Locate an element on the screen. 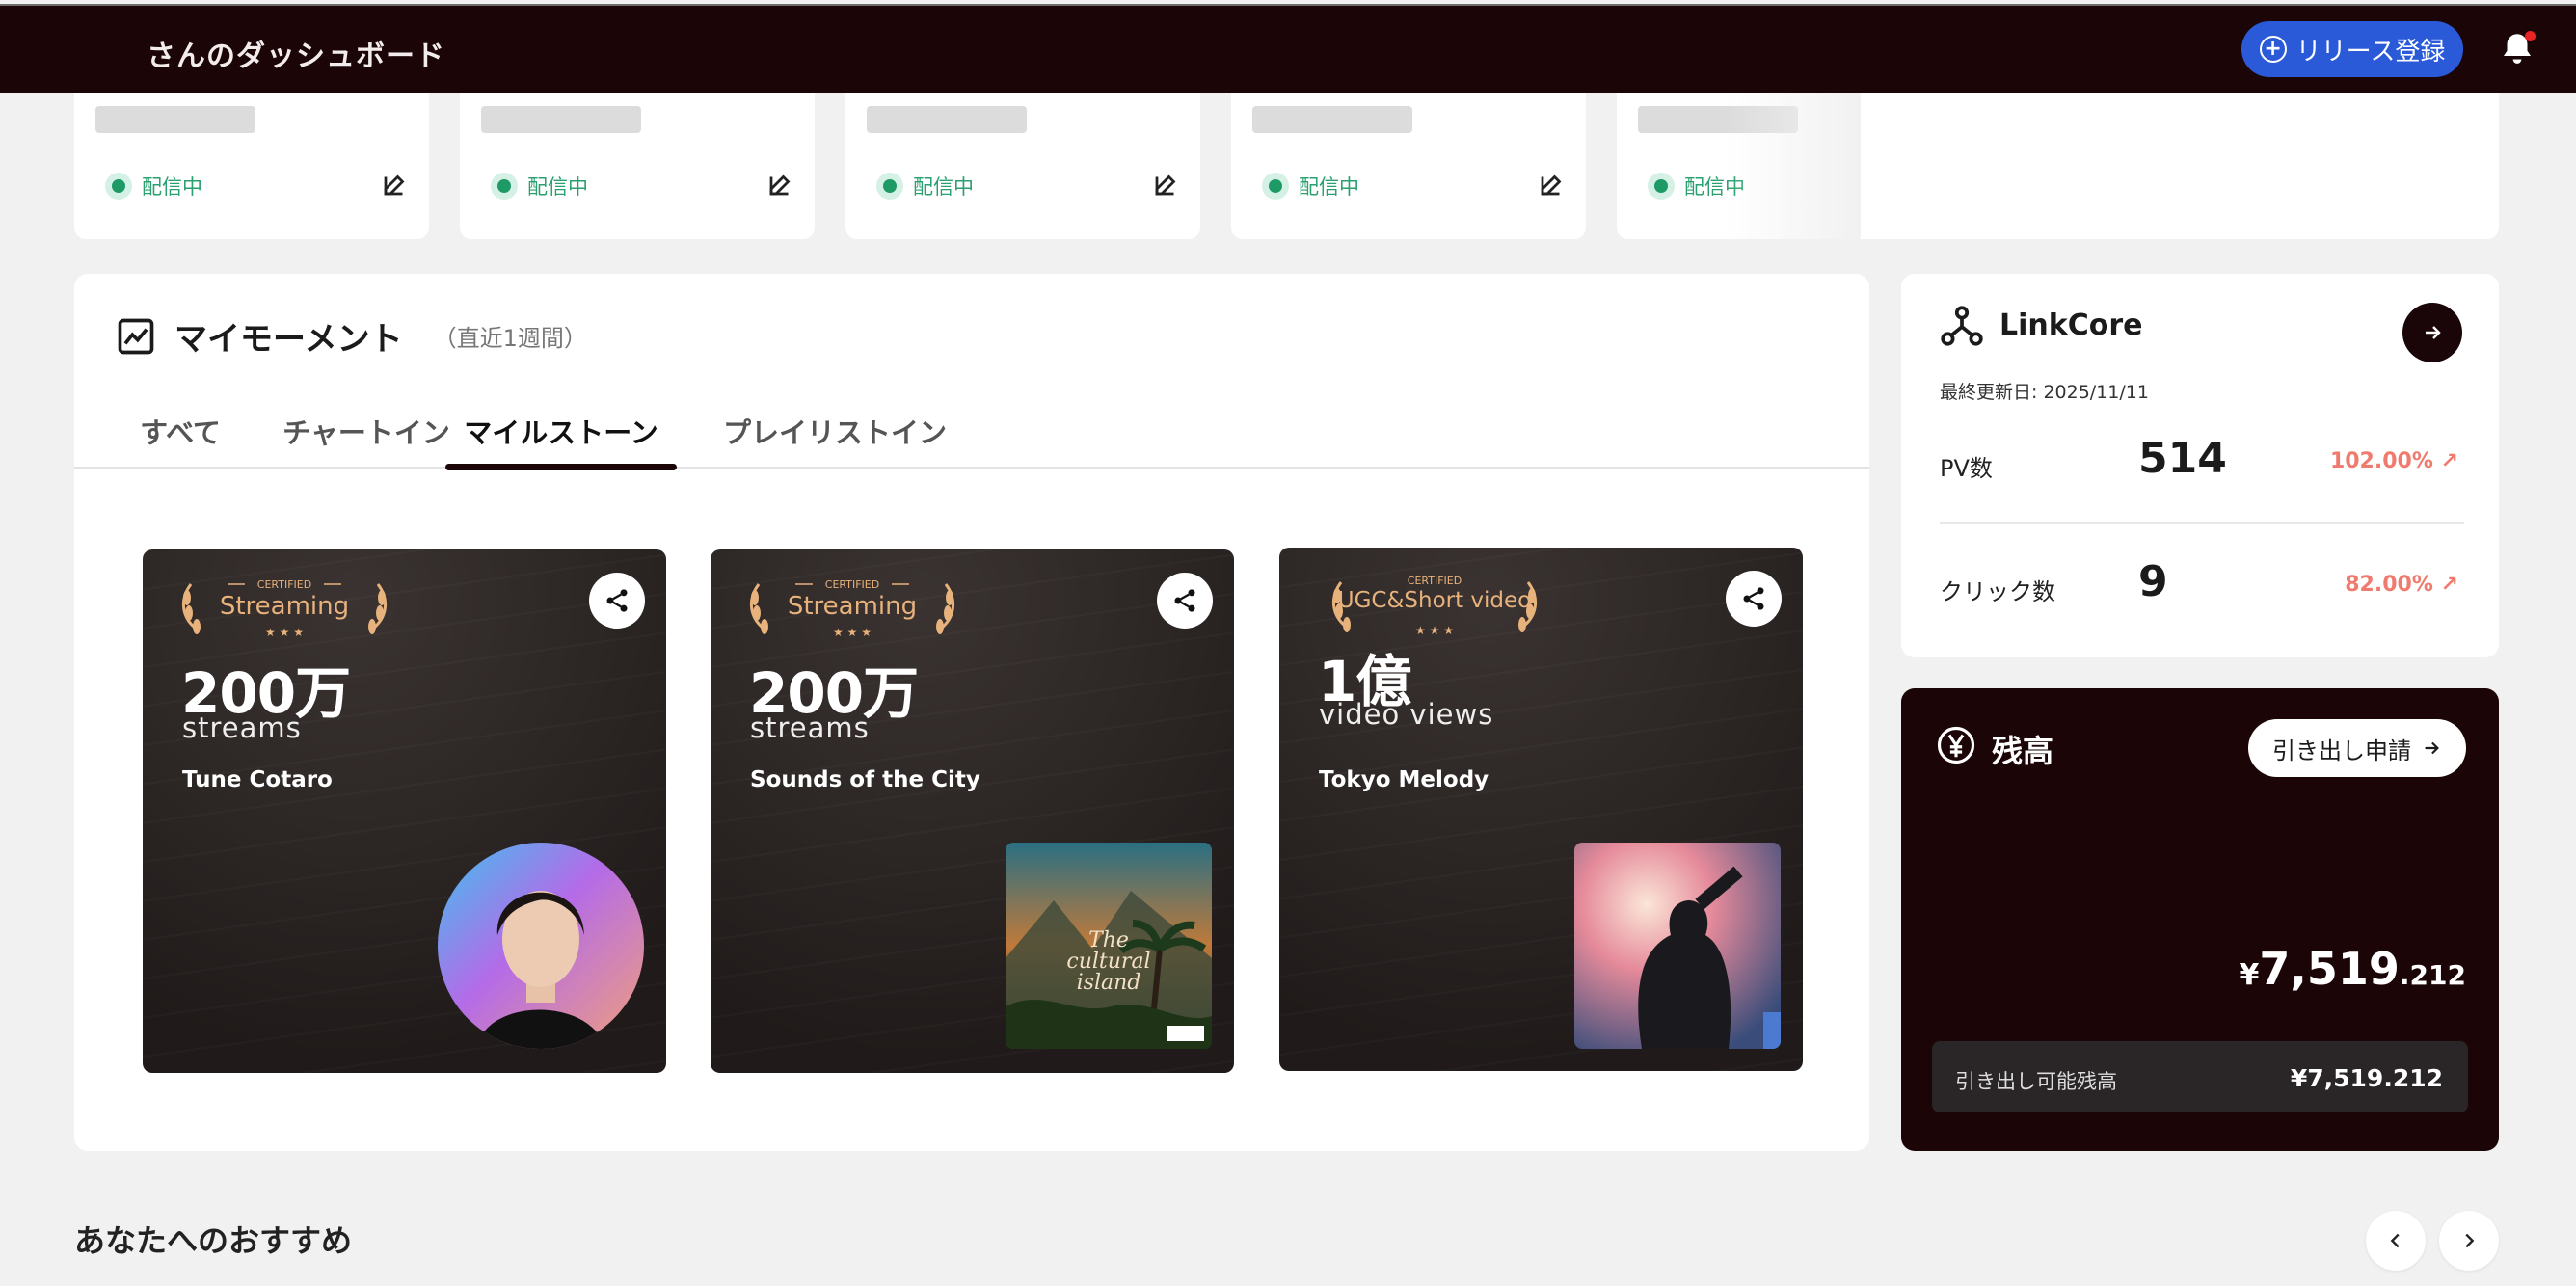 The width and height of the screenshot is (2576, 1286). linkcore-title: LinkCore is located at coordinates (2071, 325).